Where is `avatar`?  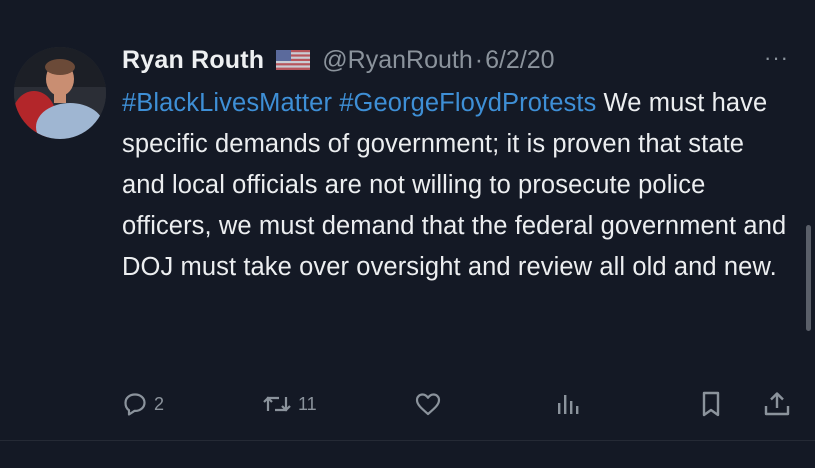
avatar is located at coordinates (60, 93).